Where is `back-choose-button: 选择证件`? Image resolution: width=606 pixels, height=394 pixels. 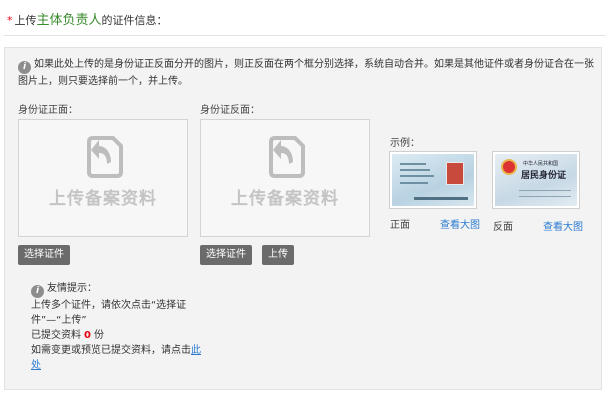
back-choose-button: 选择证件 is located at coordinates (226, 255).